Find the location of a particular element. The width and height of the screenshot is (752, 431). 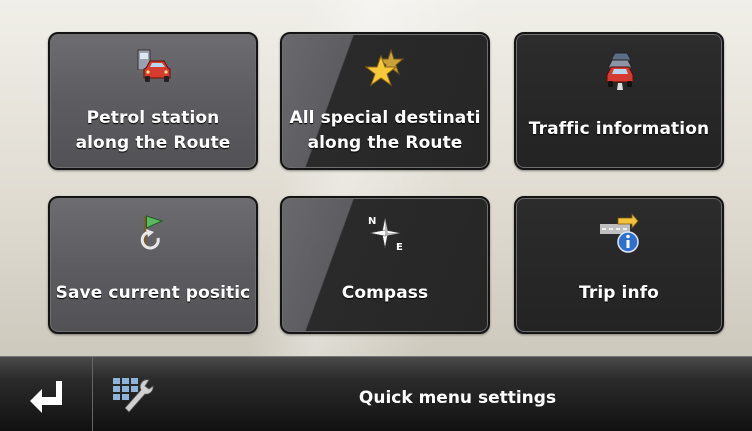

compass-label: Compass is located at coordinates (385, 293).